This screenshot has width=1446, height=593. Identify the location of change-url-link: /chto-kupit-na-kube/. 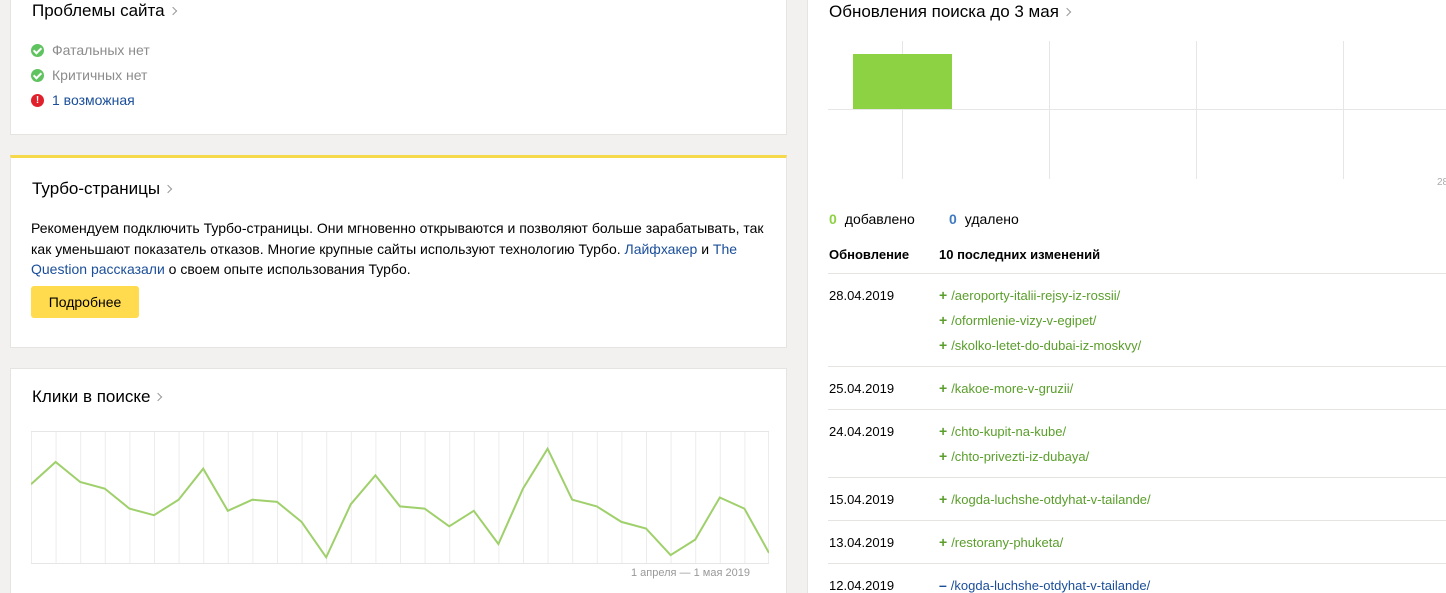
(1008, 431).